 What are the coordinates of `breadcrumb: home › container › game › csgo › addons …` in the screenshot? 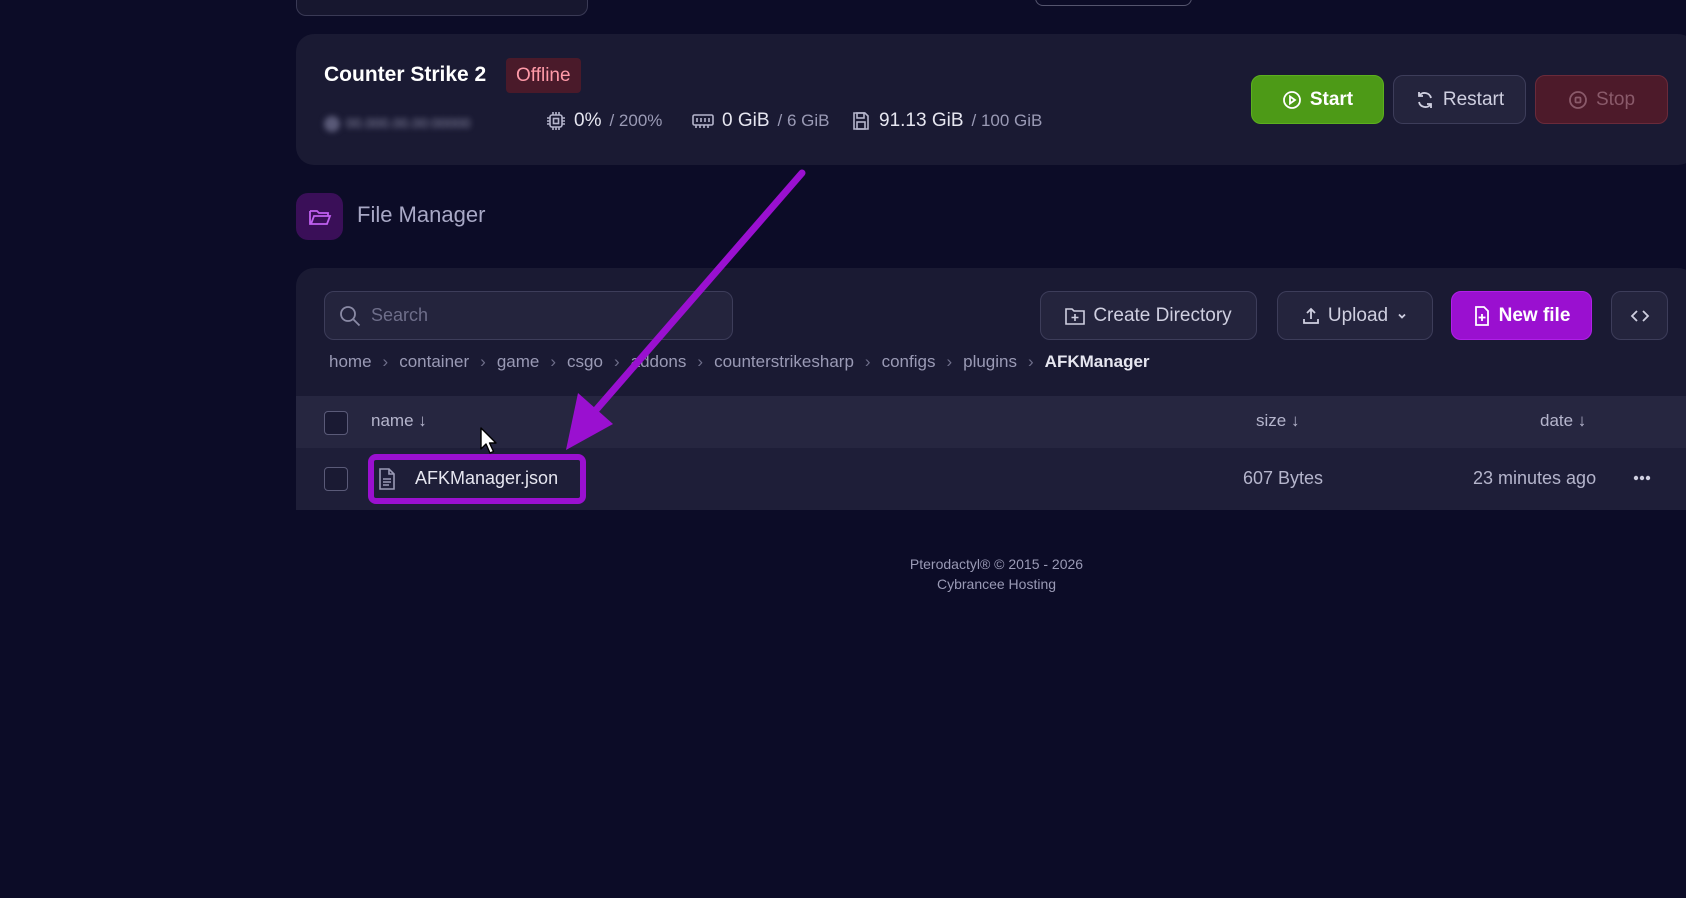 It's located at (739, 362).